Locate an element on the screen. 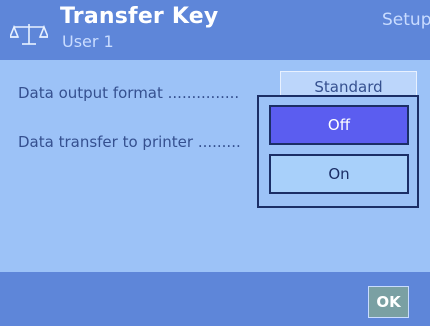 This screenshot has height=326, width=430. page-title: Transfer Key is located at coordinates (139, 16).